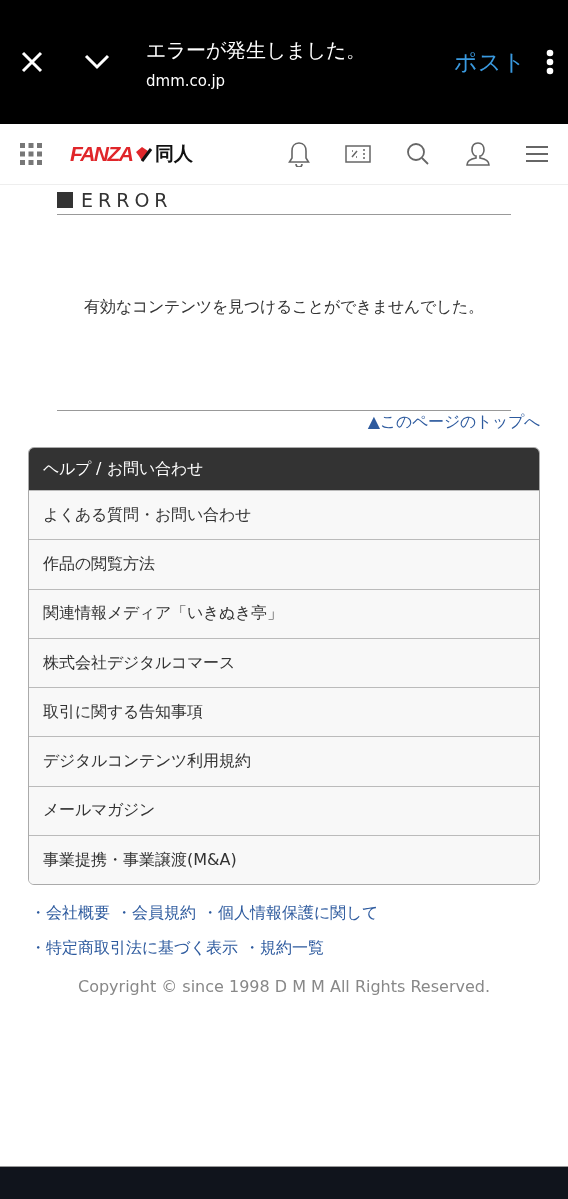 The width and height of the screenshot is (568, 1199). I want to click on more-icon, so click(550, 62).